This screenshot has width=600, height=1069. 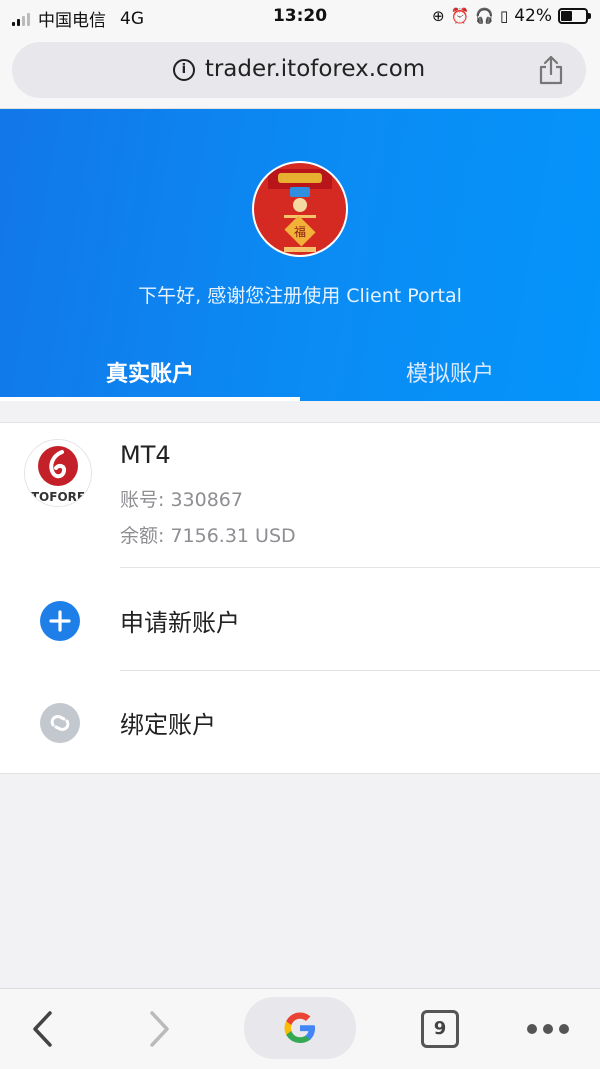 What do you see at coordinates (183, 70) in the screenshot?
I see `info-icon: i` at bounding box center [183, 70].